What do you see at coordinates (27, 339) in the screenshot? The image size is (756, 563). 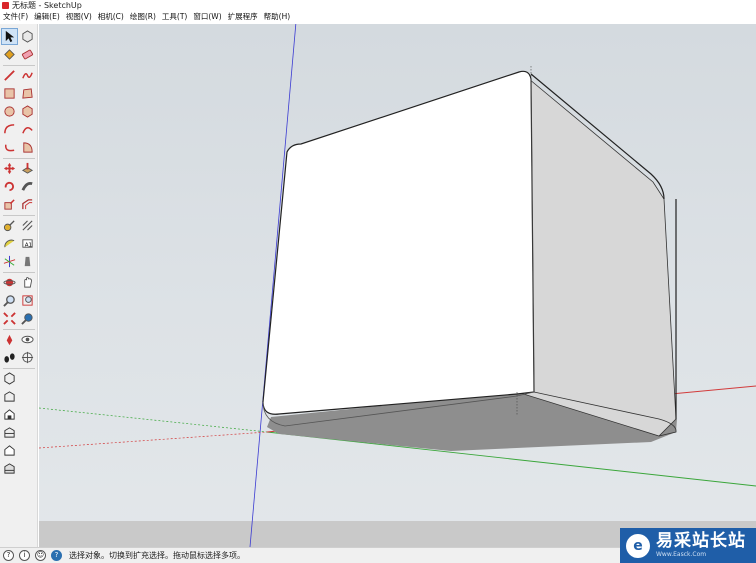 I see `look-around-icon` at bounding box center [27, 339].